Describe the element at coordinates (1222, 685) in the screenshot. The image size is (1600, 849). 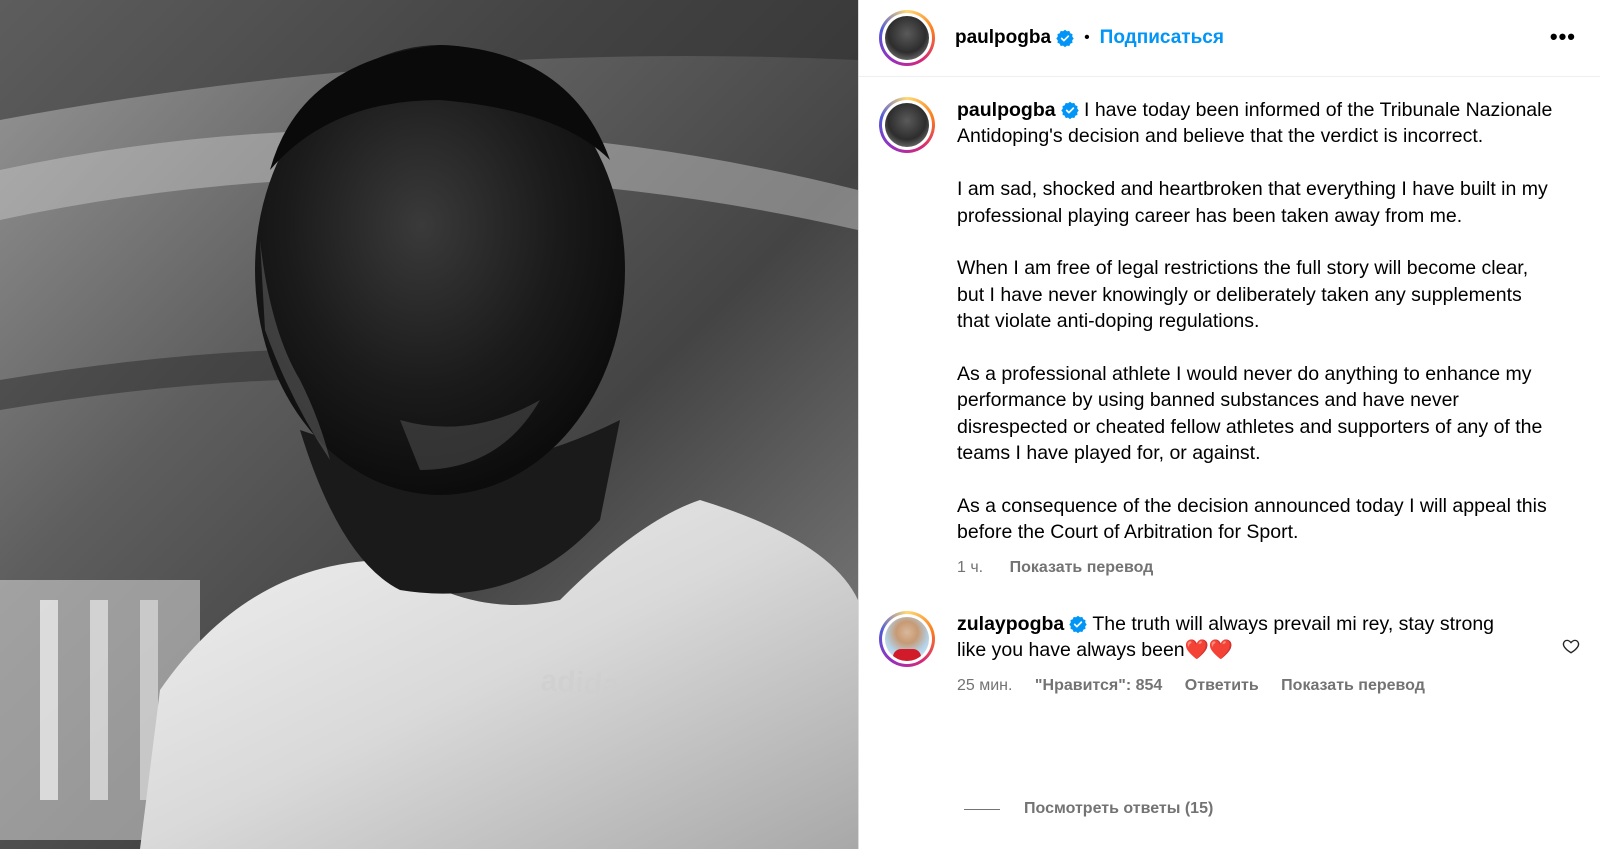
I see `comment-reply-button: Ответить` at that location.